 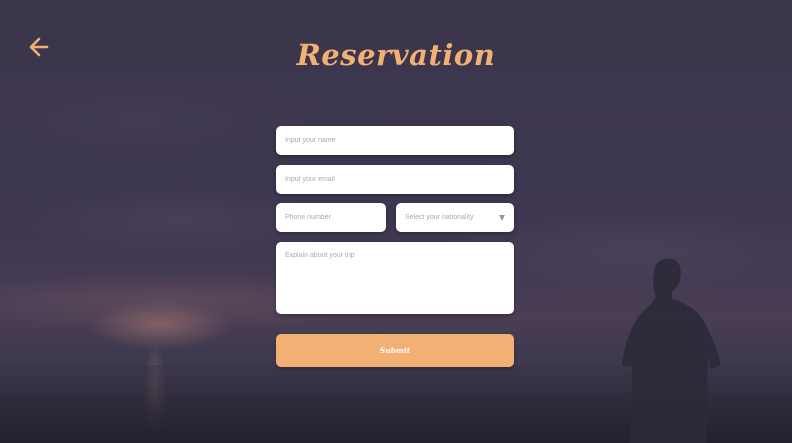 What do you see at coordinates (395, 179) in the screenshot?
I see `email-input` at bounding box center [395, 179].